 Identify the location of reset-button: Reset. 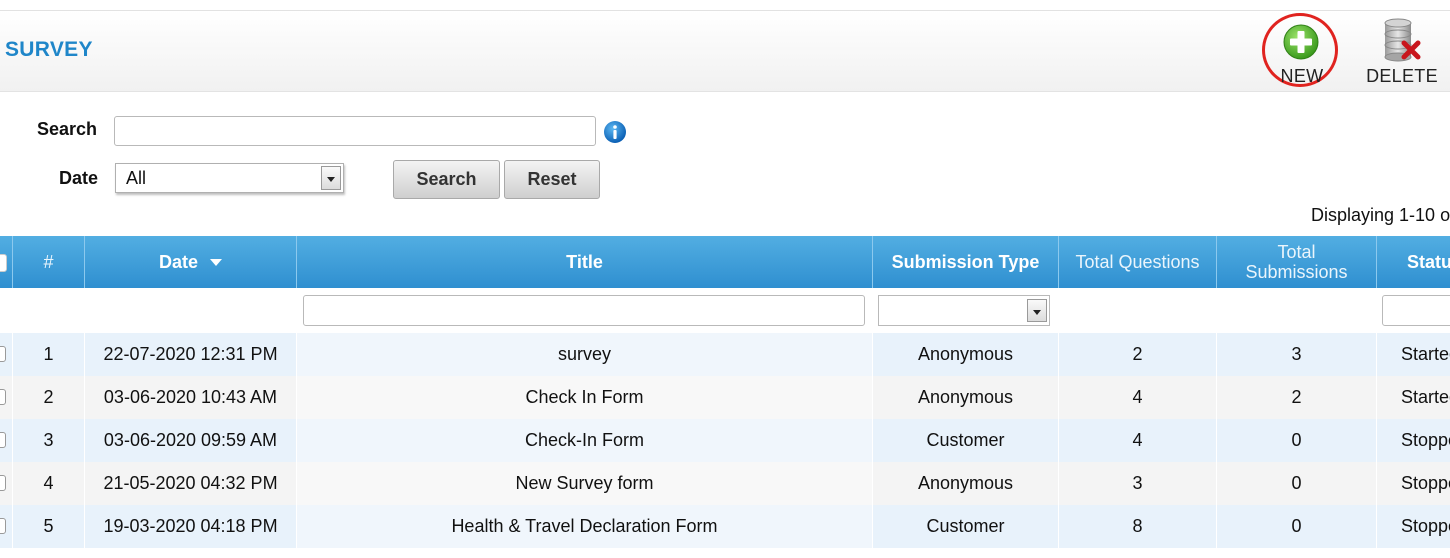
(552, 179).